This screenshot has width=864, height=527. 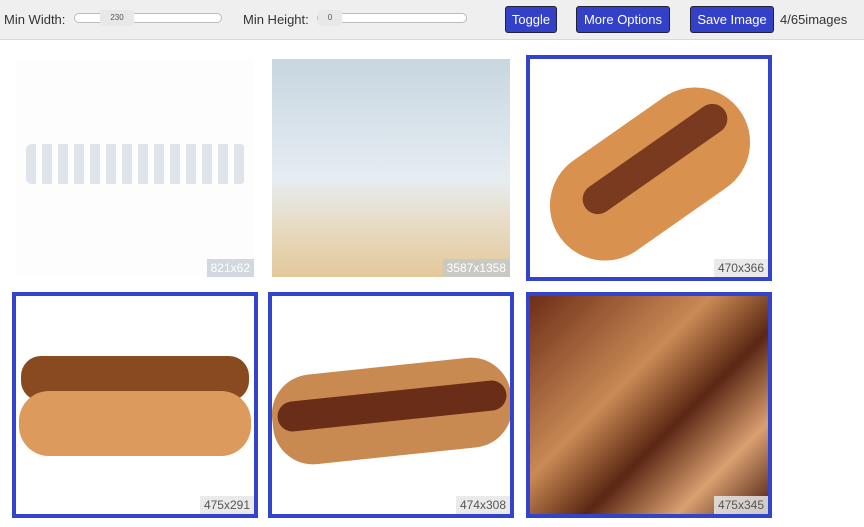 I want to click on sky-landscape-image, so click(x=391, y=168).